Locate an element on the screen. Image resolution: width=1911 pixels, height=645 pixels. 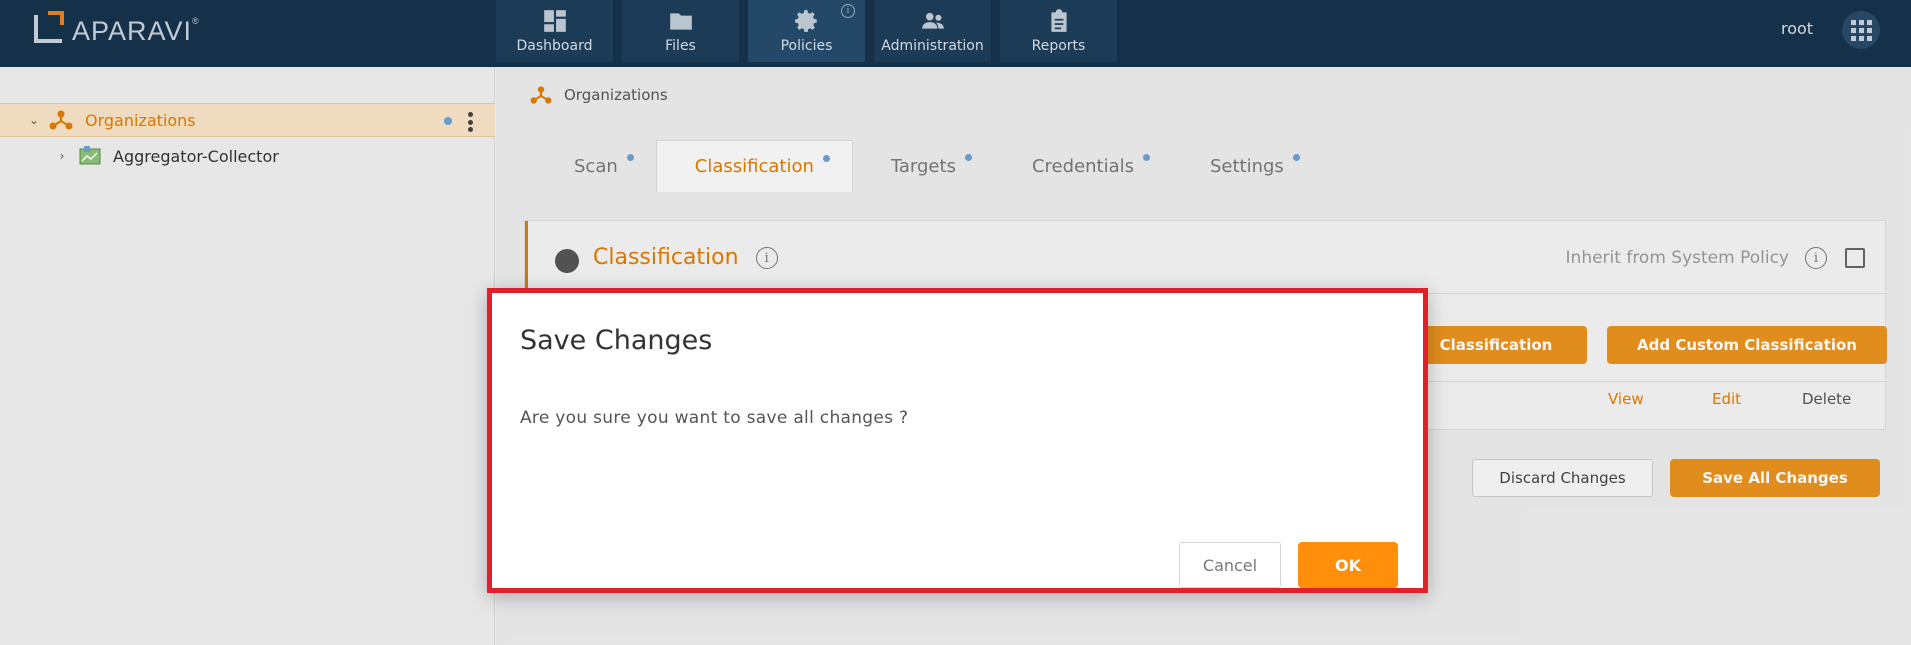
ok-button: OK is located at coordinates (1348, 565).